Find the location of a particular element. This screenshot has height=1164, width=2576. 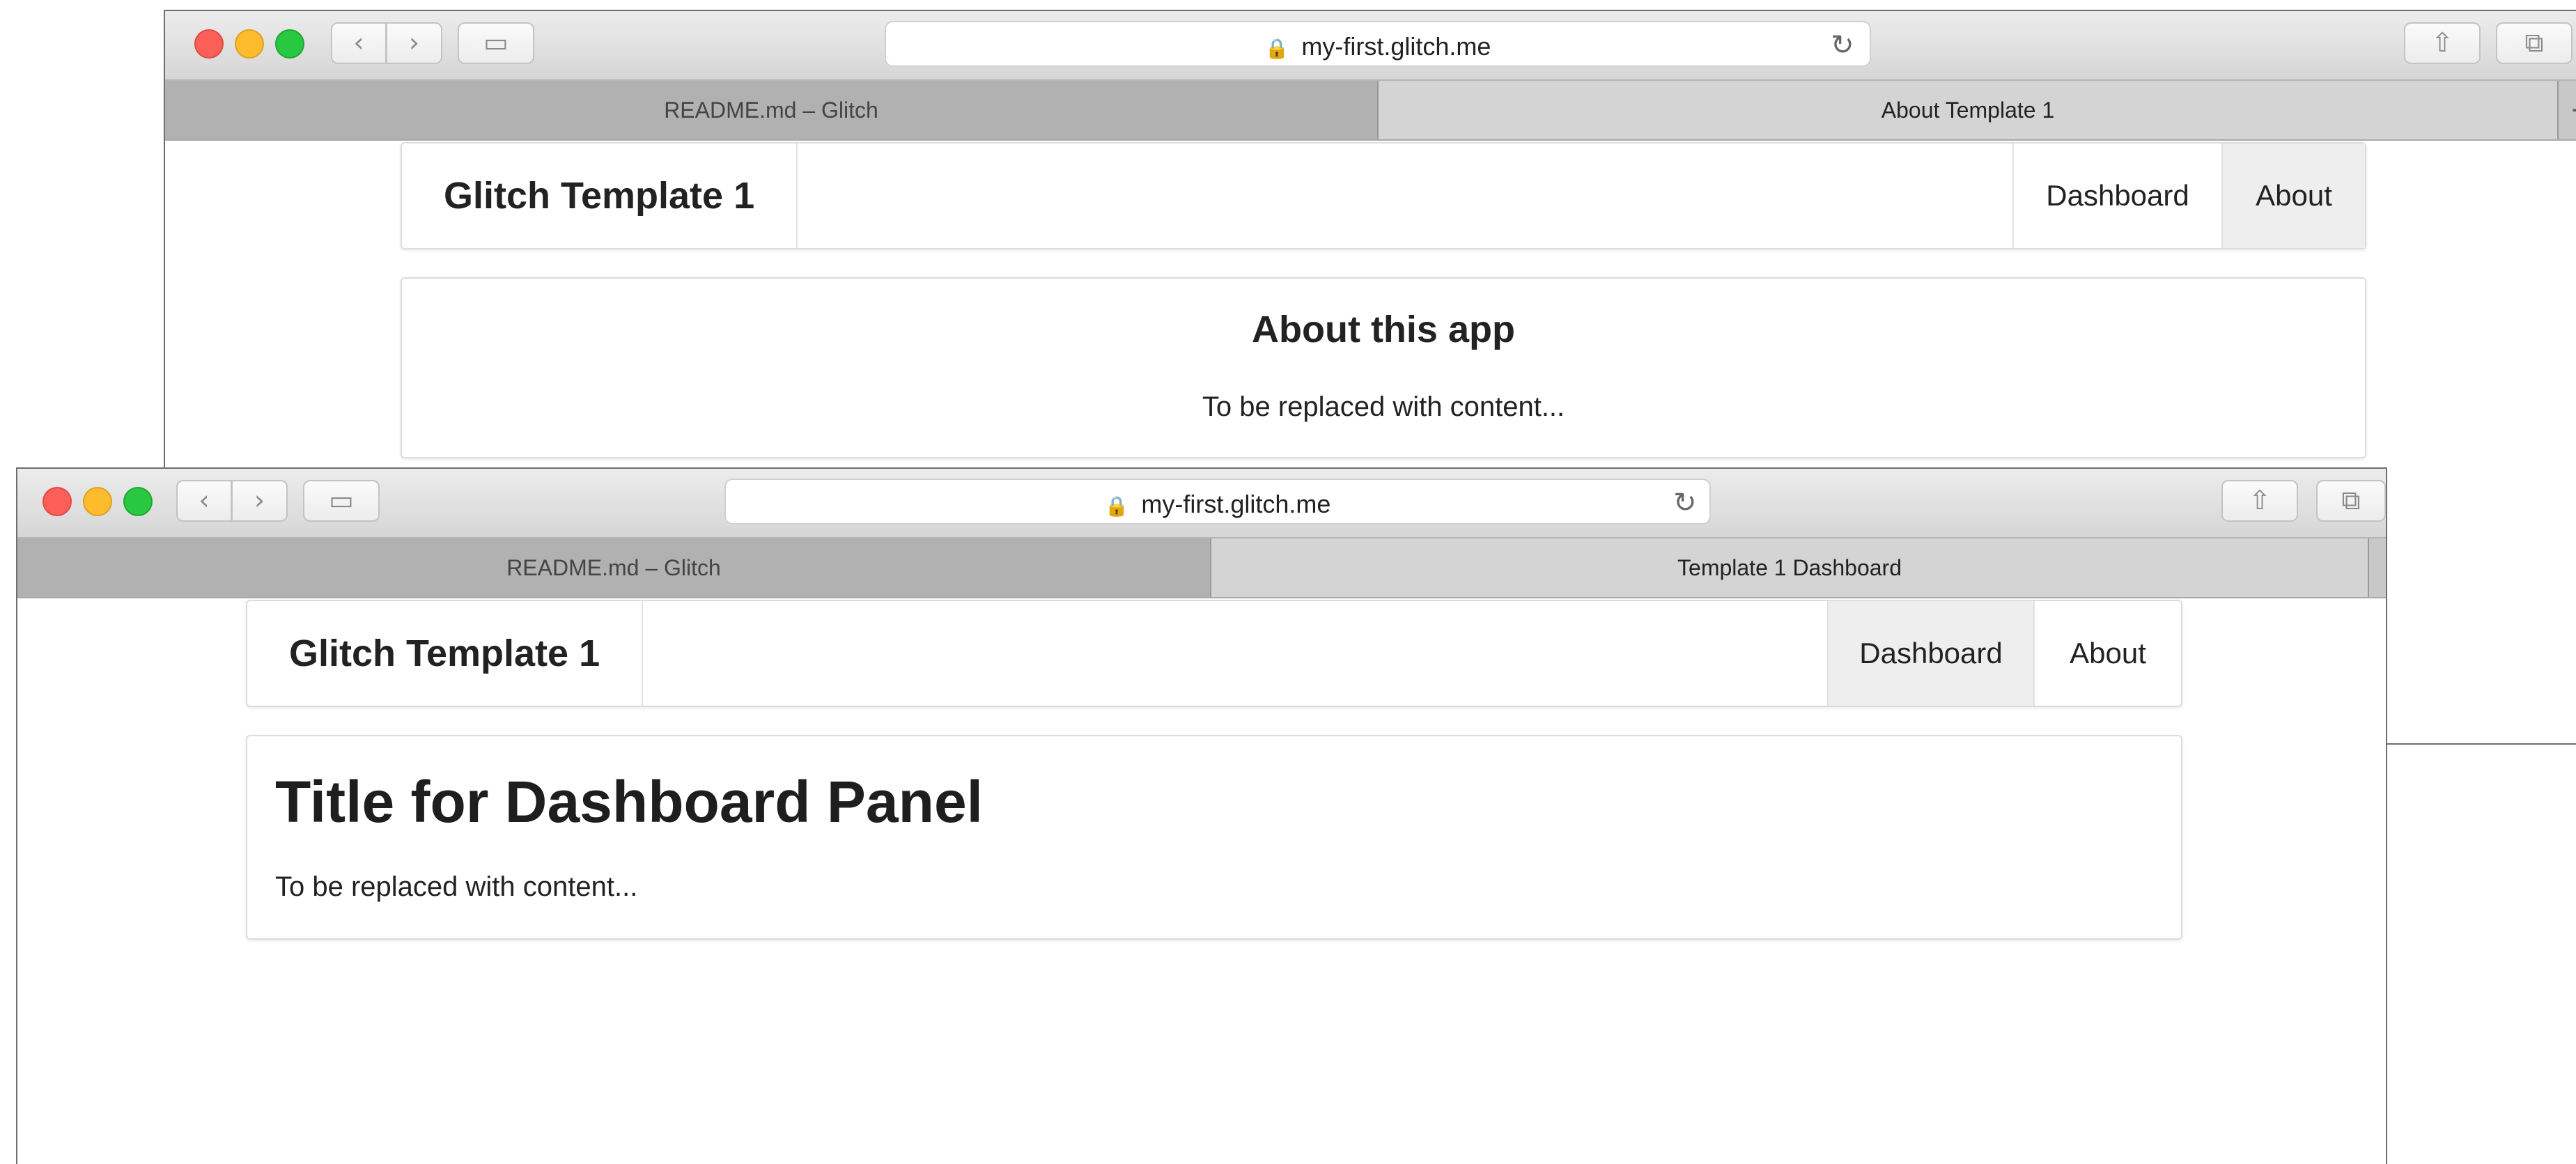

panel-title: About this app is located at coordinates (1383, 329).